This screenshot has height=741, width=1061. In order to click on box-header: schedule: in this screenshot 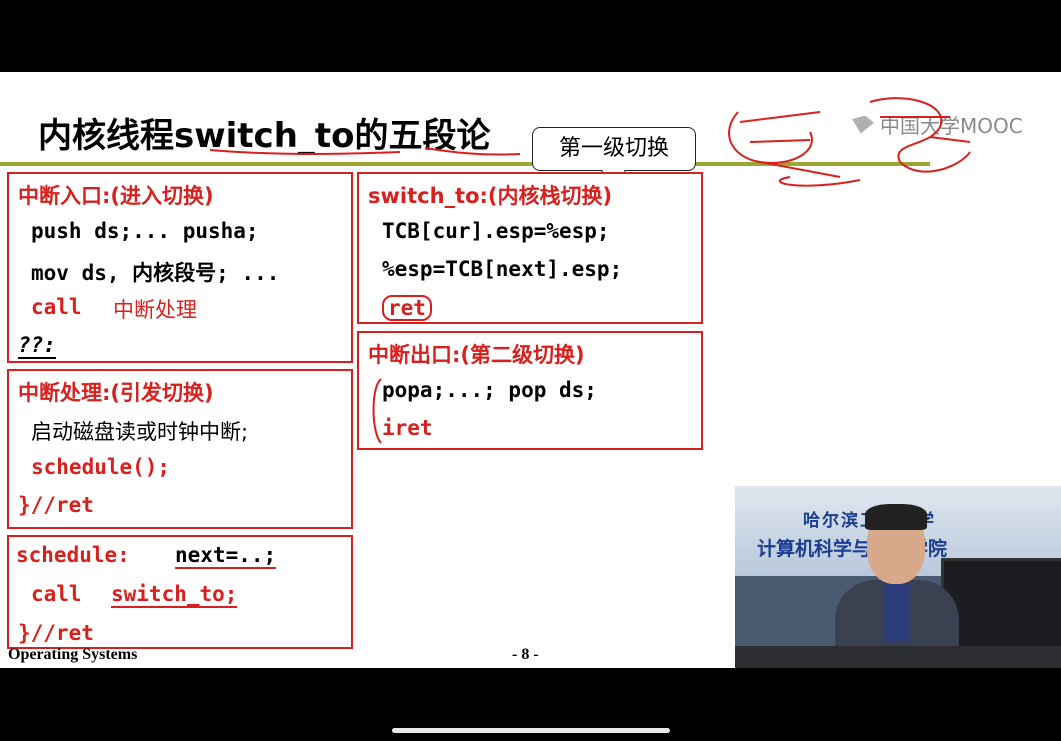, I will do `click(73, 555)`.